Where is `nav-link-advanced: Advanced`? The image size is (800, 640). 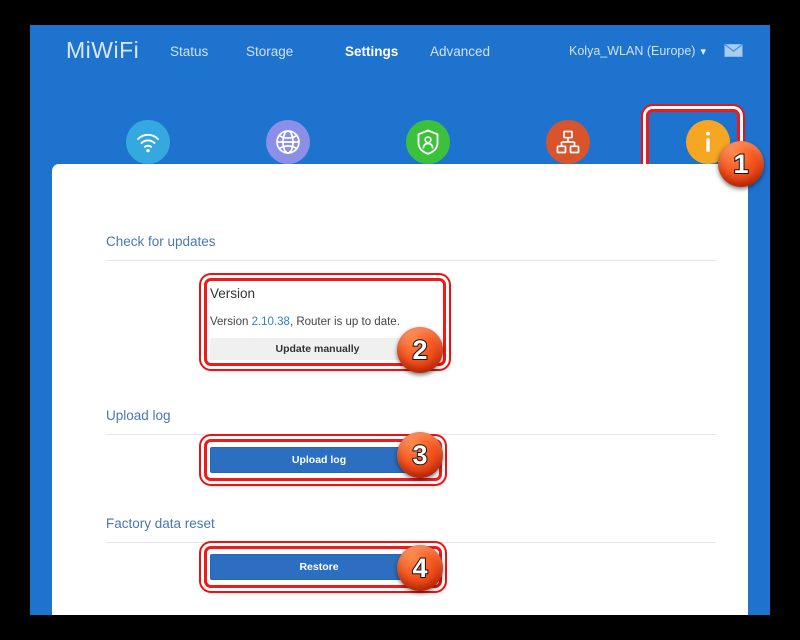
nav-link-advanced: Advanced is located at coordinates (460, 51).